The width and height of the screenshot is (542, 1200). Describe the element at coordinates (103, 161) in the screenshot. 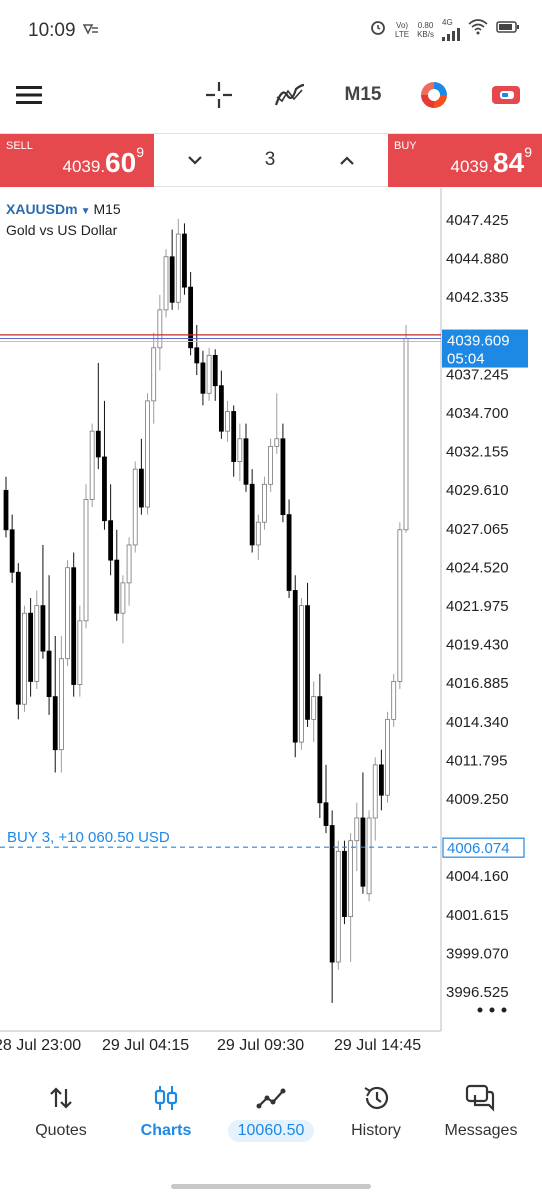

I see `sell-price: 4039. 60 9` at that location.